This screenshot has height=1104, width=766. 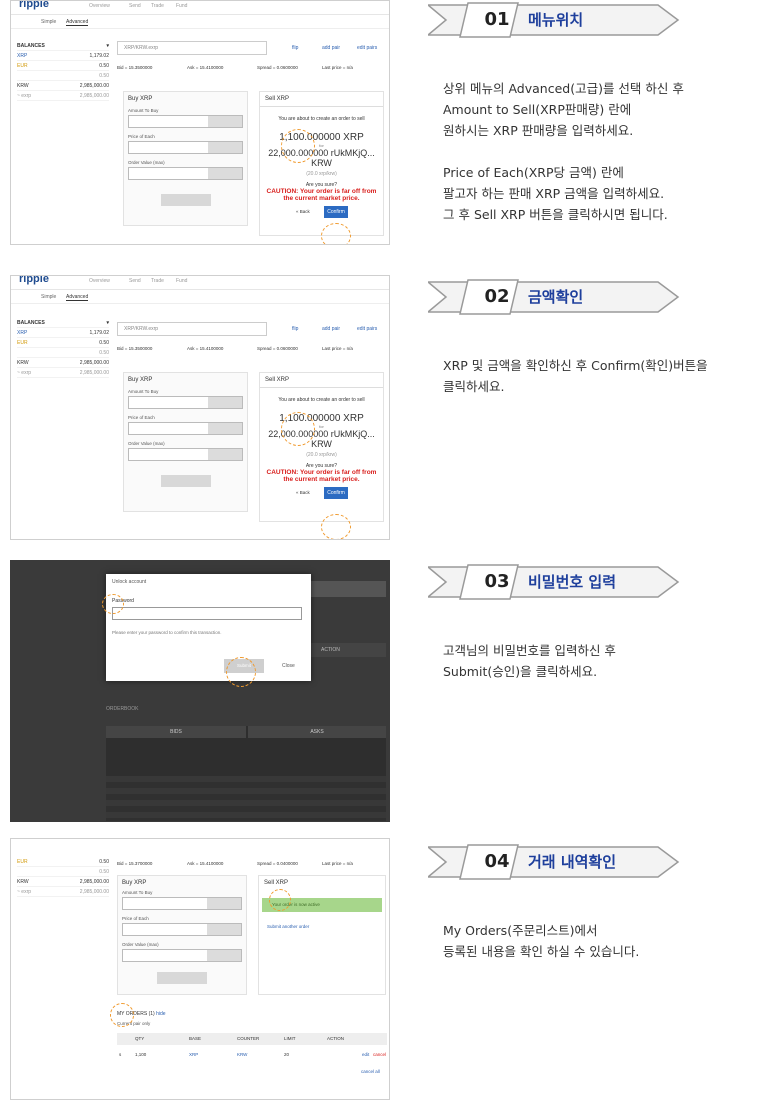 What do you see at coordinates (48, 22) in the screenshot?
I see `tab-simple: Simple` at bounding box center [48, 22].